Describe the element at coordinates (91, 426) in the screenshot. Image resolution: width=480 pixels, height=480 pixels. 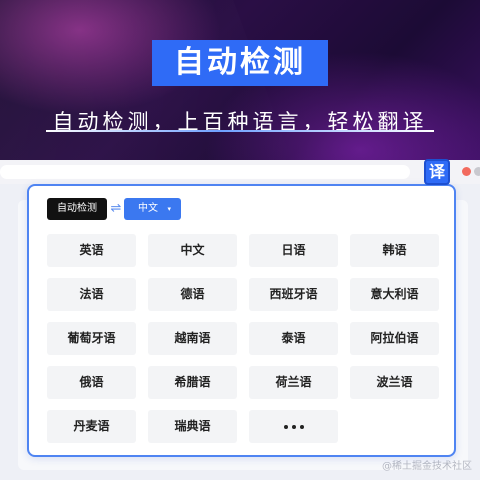
I see `language-option: 丹麦语` at that location.